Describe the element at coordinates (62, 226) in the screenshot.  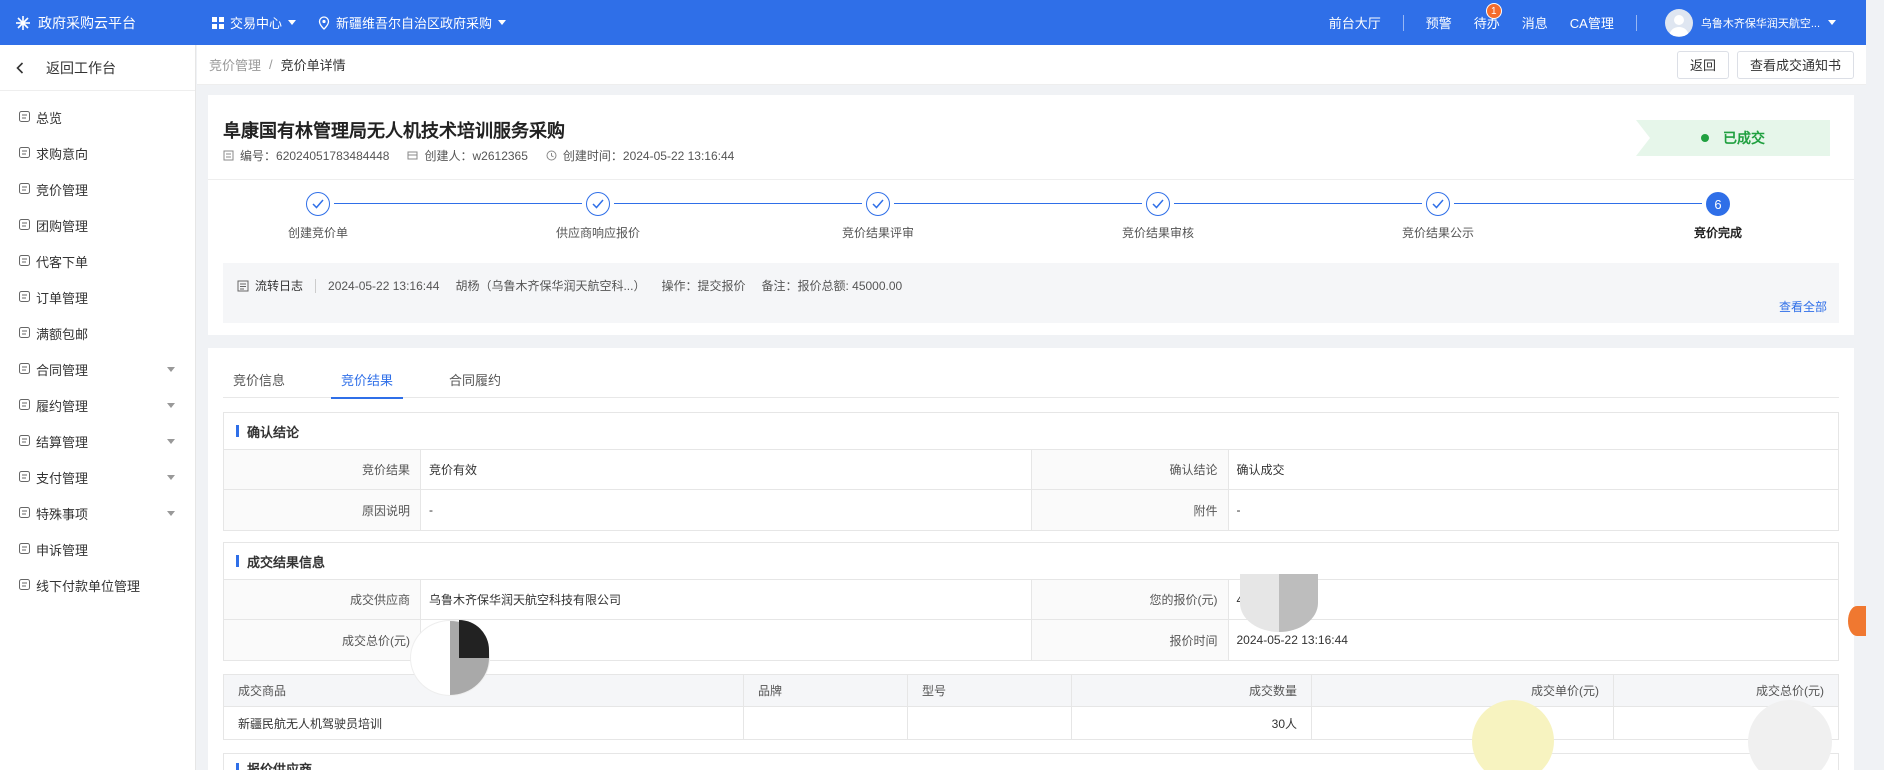
I see `sidebar-item-label: 团购管理` at that location.